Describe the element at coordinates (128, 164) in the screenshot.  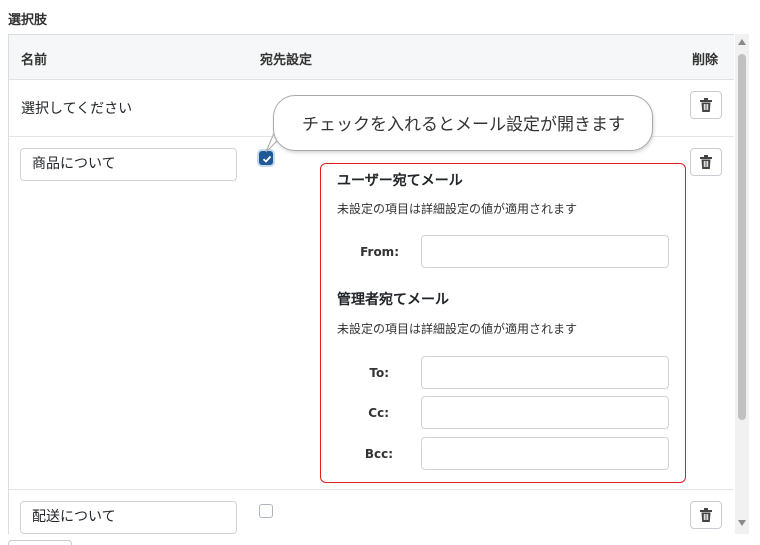
I see `choice-name-input: 商品について` at that location.